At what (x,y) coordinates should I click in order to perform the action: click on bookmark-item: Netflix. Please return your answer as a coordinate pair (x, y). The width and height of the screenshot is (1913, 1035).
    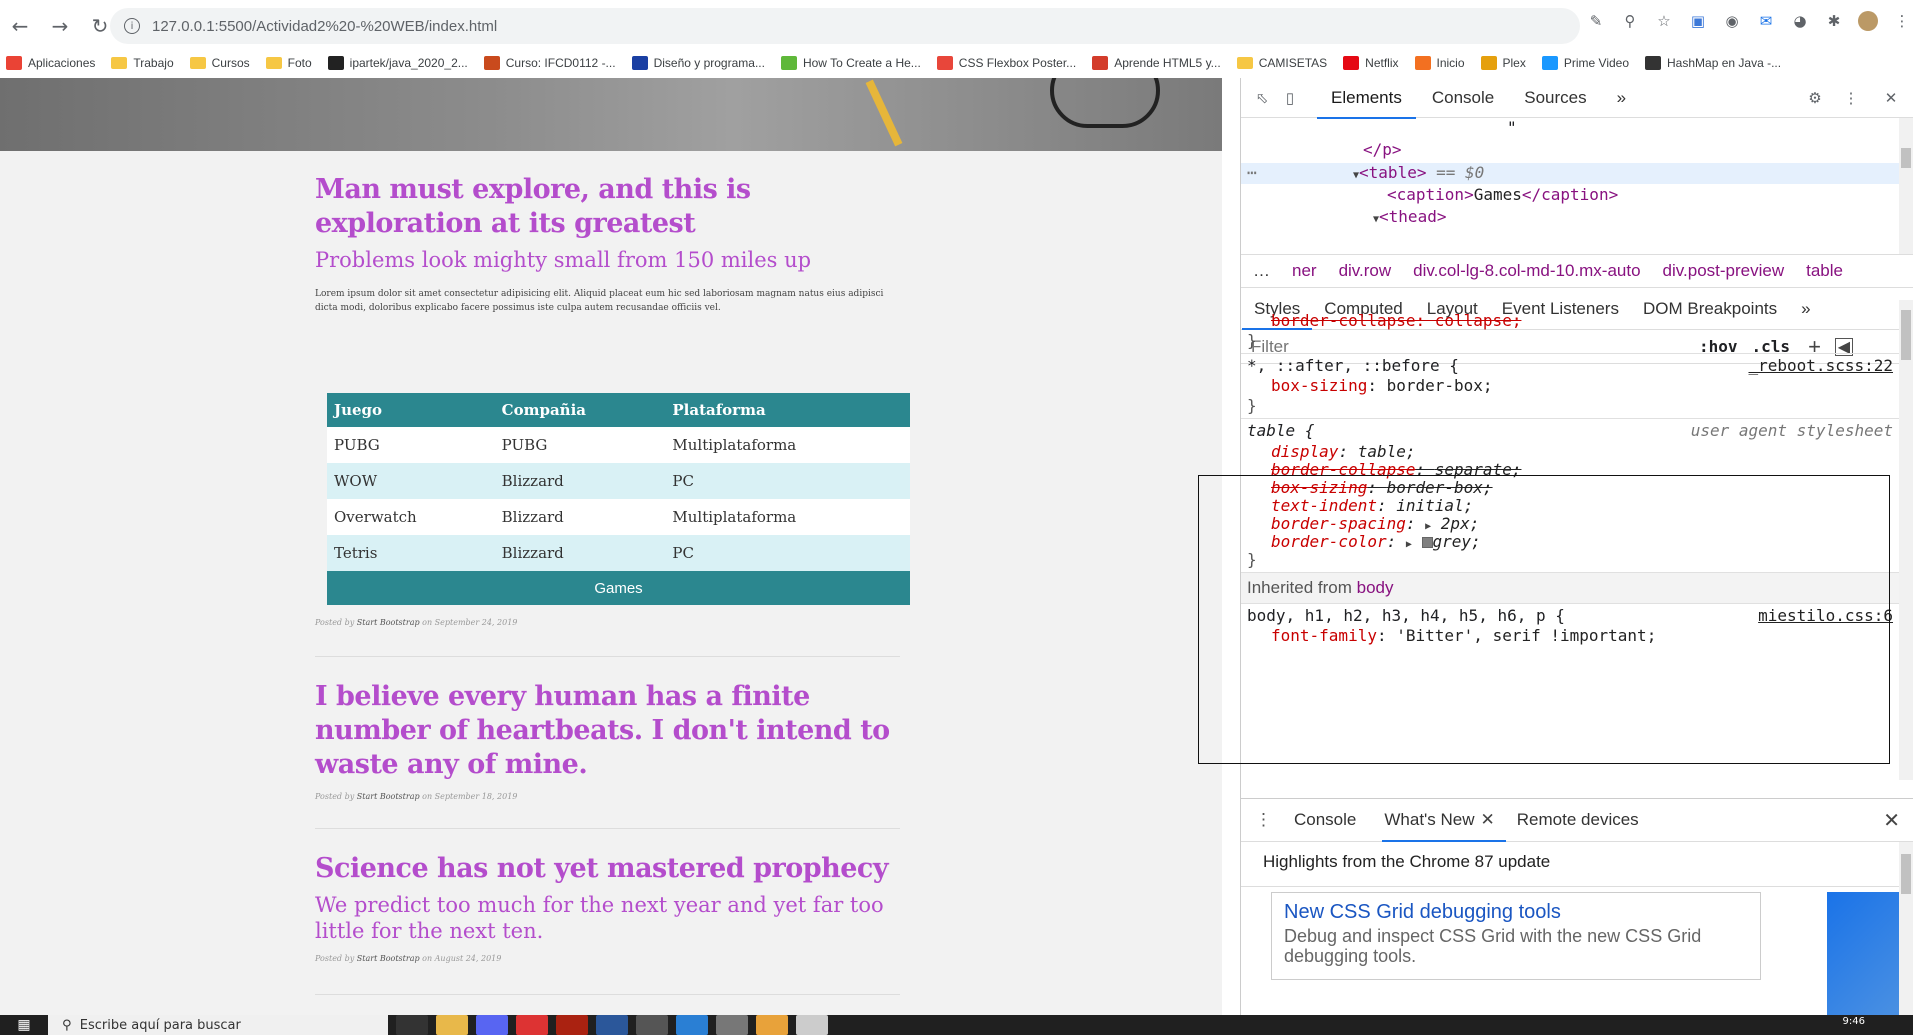
    Looking at the image, I should click on (1371, 63).